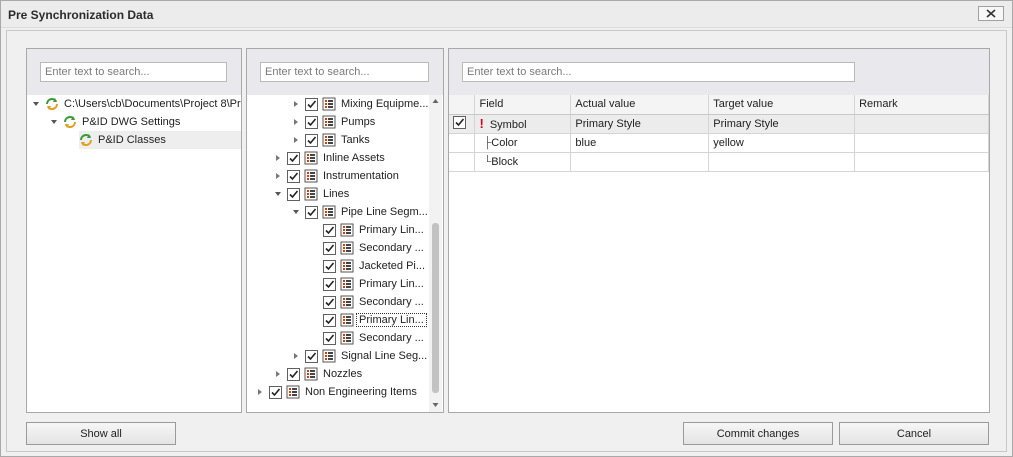  Describe the element at coordinates (523, 143) in the screenshot. I see `field-cell: ├Color` at that location.